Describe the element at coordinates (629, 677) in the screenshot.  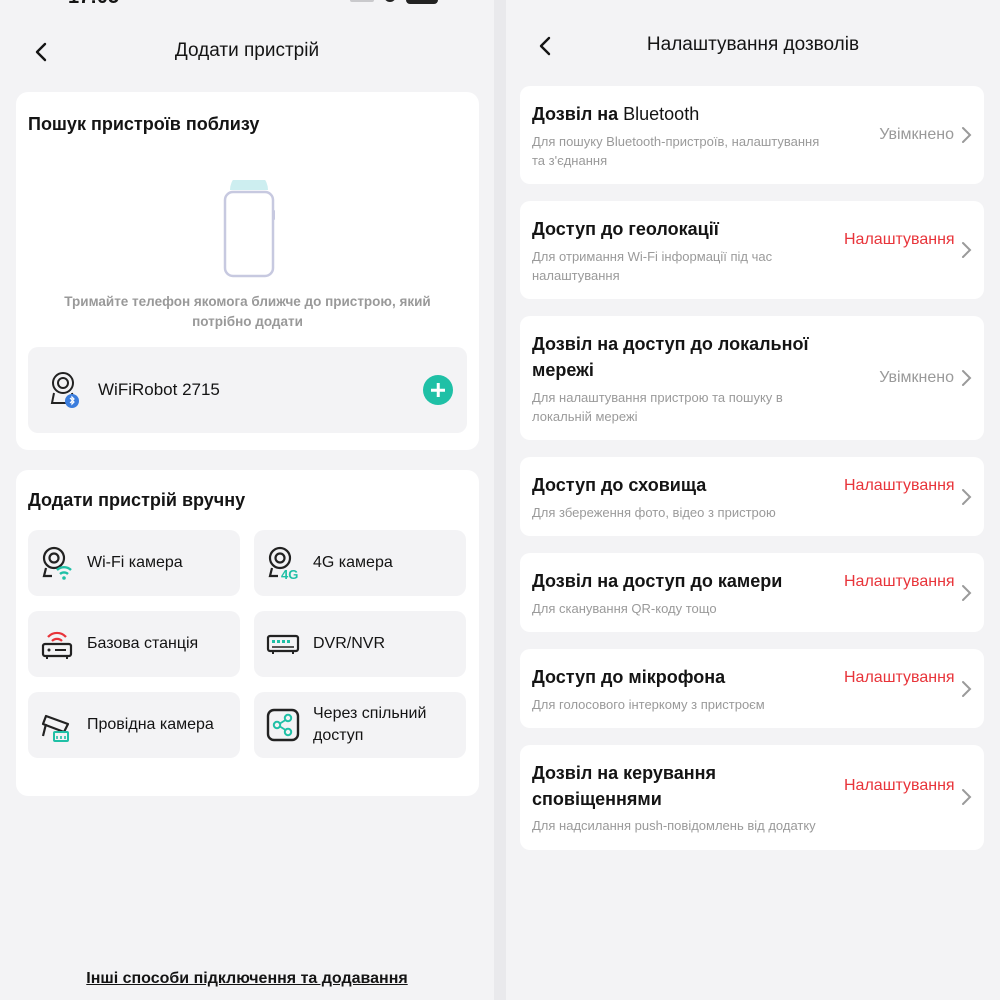
I see `permission-title: Доступ до мікрофона` at that location.